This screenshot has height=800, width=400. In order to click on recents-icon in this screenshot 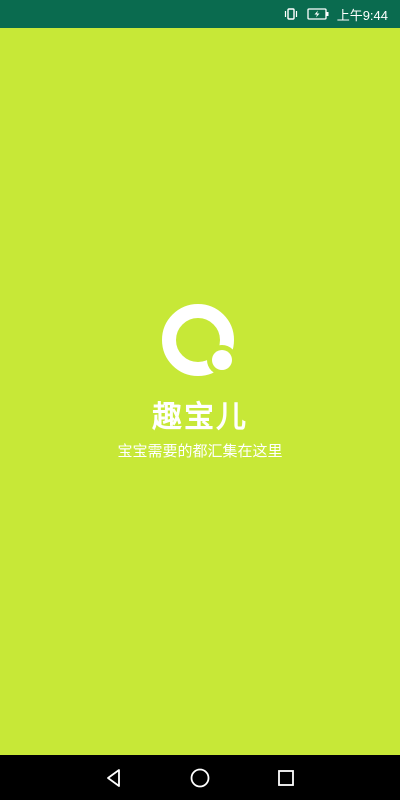, I will do `click(286, 778)`.